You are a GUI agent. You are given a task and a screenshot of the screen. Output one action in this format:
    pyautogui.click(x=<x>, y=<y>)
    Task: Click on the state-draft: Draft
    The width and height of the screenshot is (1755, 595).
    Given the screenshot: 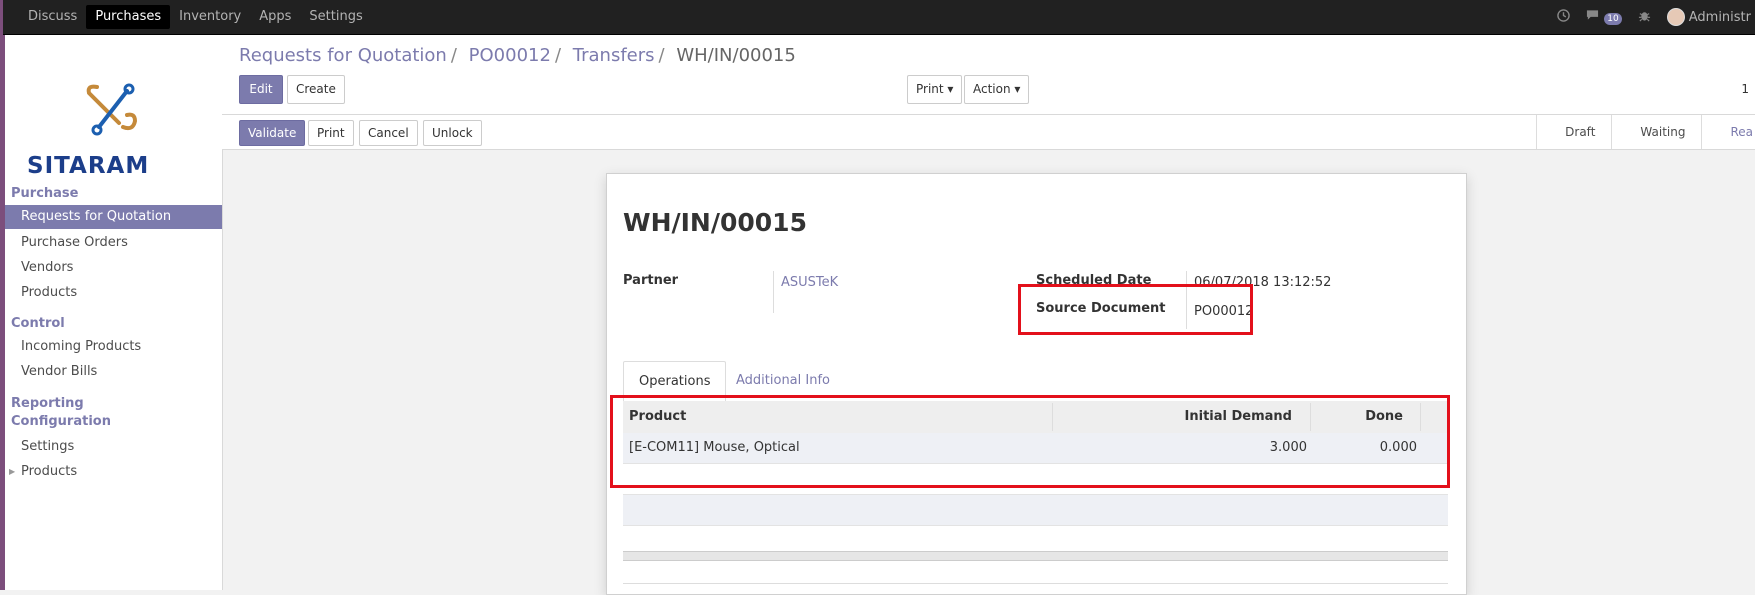 What is the action you would take?
    pyautogui.click(x=1573, y=132)
    